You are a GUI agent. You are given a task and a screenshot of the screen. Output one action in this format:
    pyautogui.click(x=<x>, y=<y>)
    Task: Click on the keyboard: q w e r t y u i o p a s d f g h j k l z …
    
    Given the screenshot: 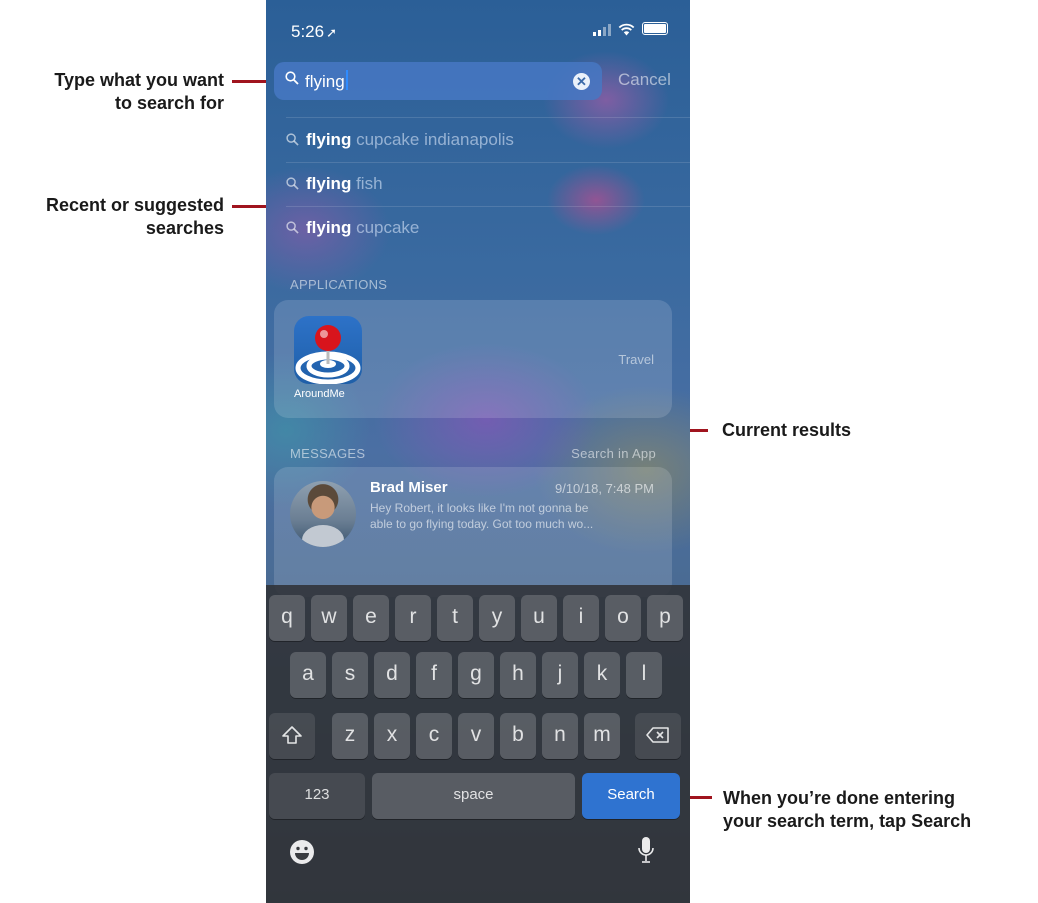 What is the action you would take?
    pyautogui.click(x=478, y=744)
    